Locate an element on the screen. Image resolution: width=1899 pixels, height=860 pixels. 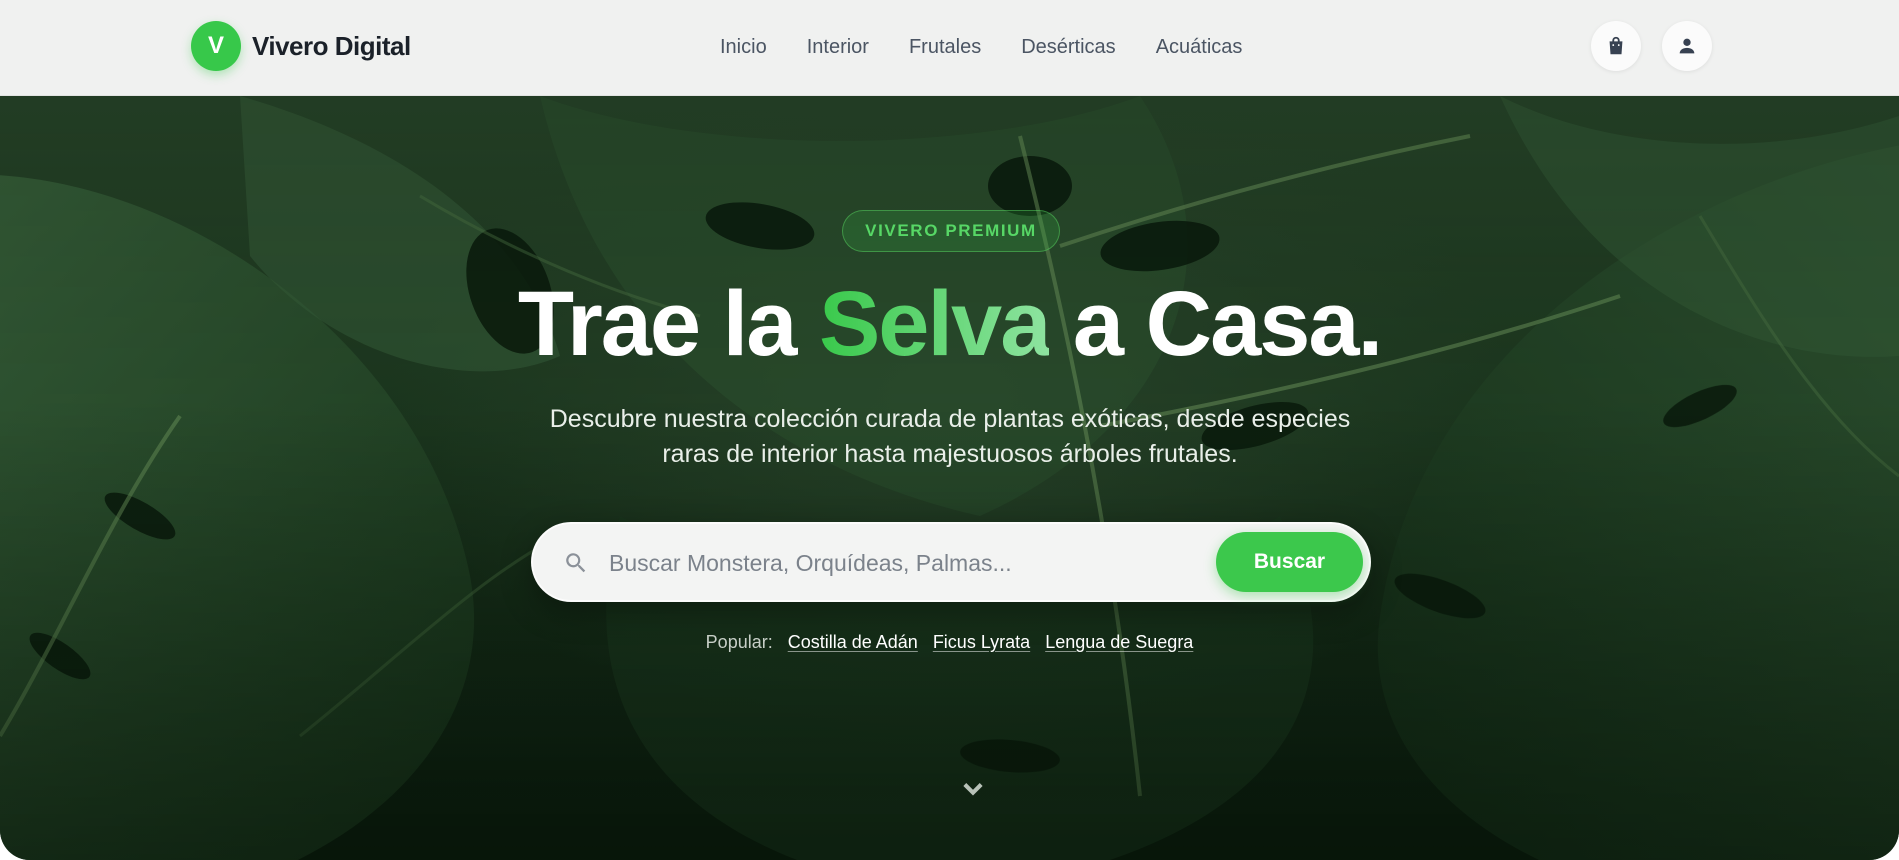
cart-button is located at coordinates (1616, 46).